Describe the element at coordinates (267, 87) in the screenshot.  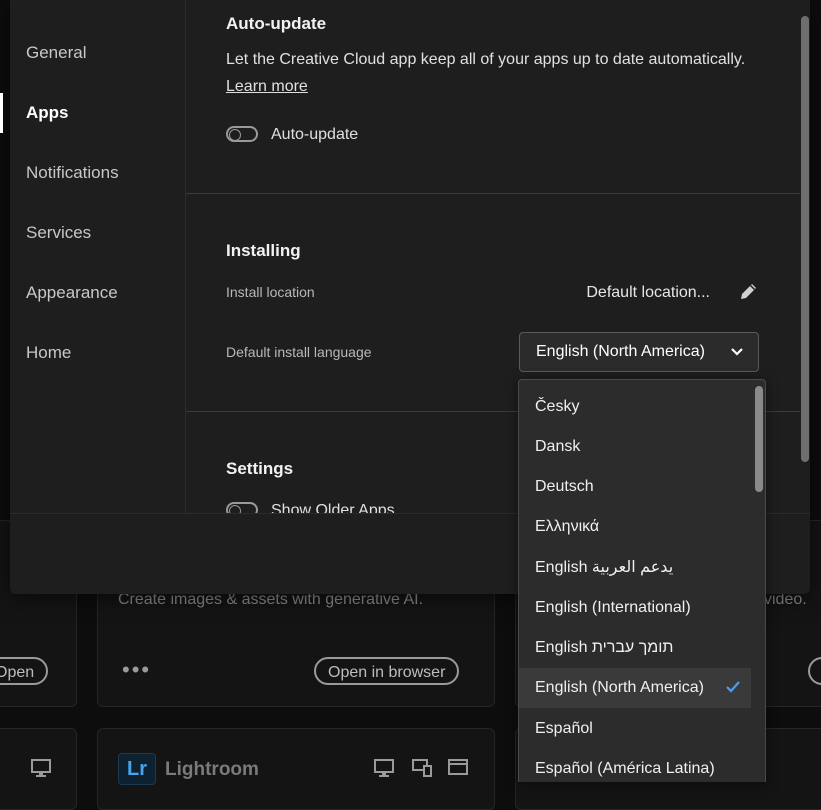
I see `learn-more-link: Learn more` at that location.